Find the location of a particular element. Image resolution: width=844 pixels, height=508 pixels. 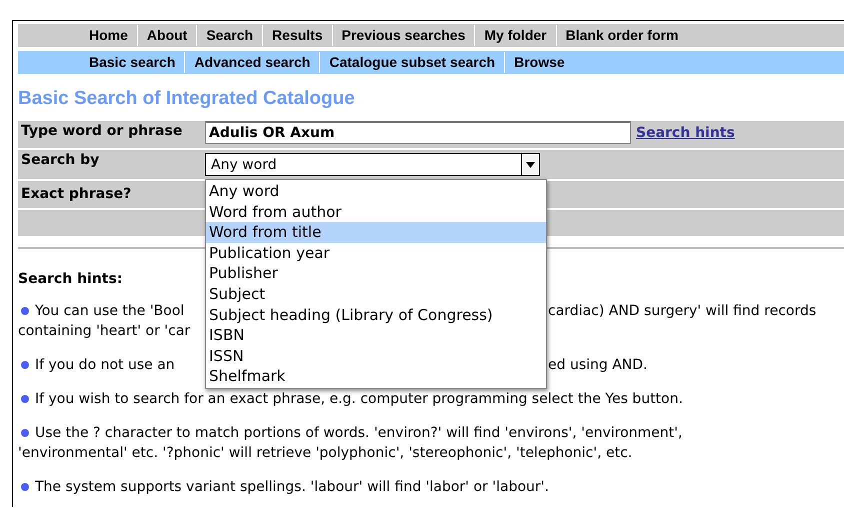

hint-text: If you do not use an is located at coordinates (105, 365).